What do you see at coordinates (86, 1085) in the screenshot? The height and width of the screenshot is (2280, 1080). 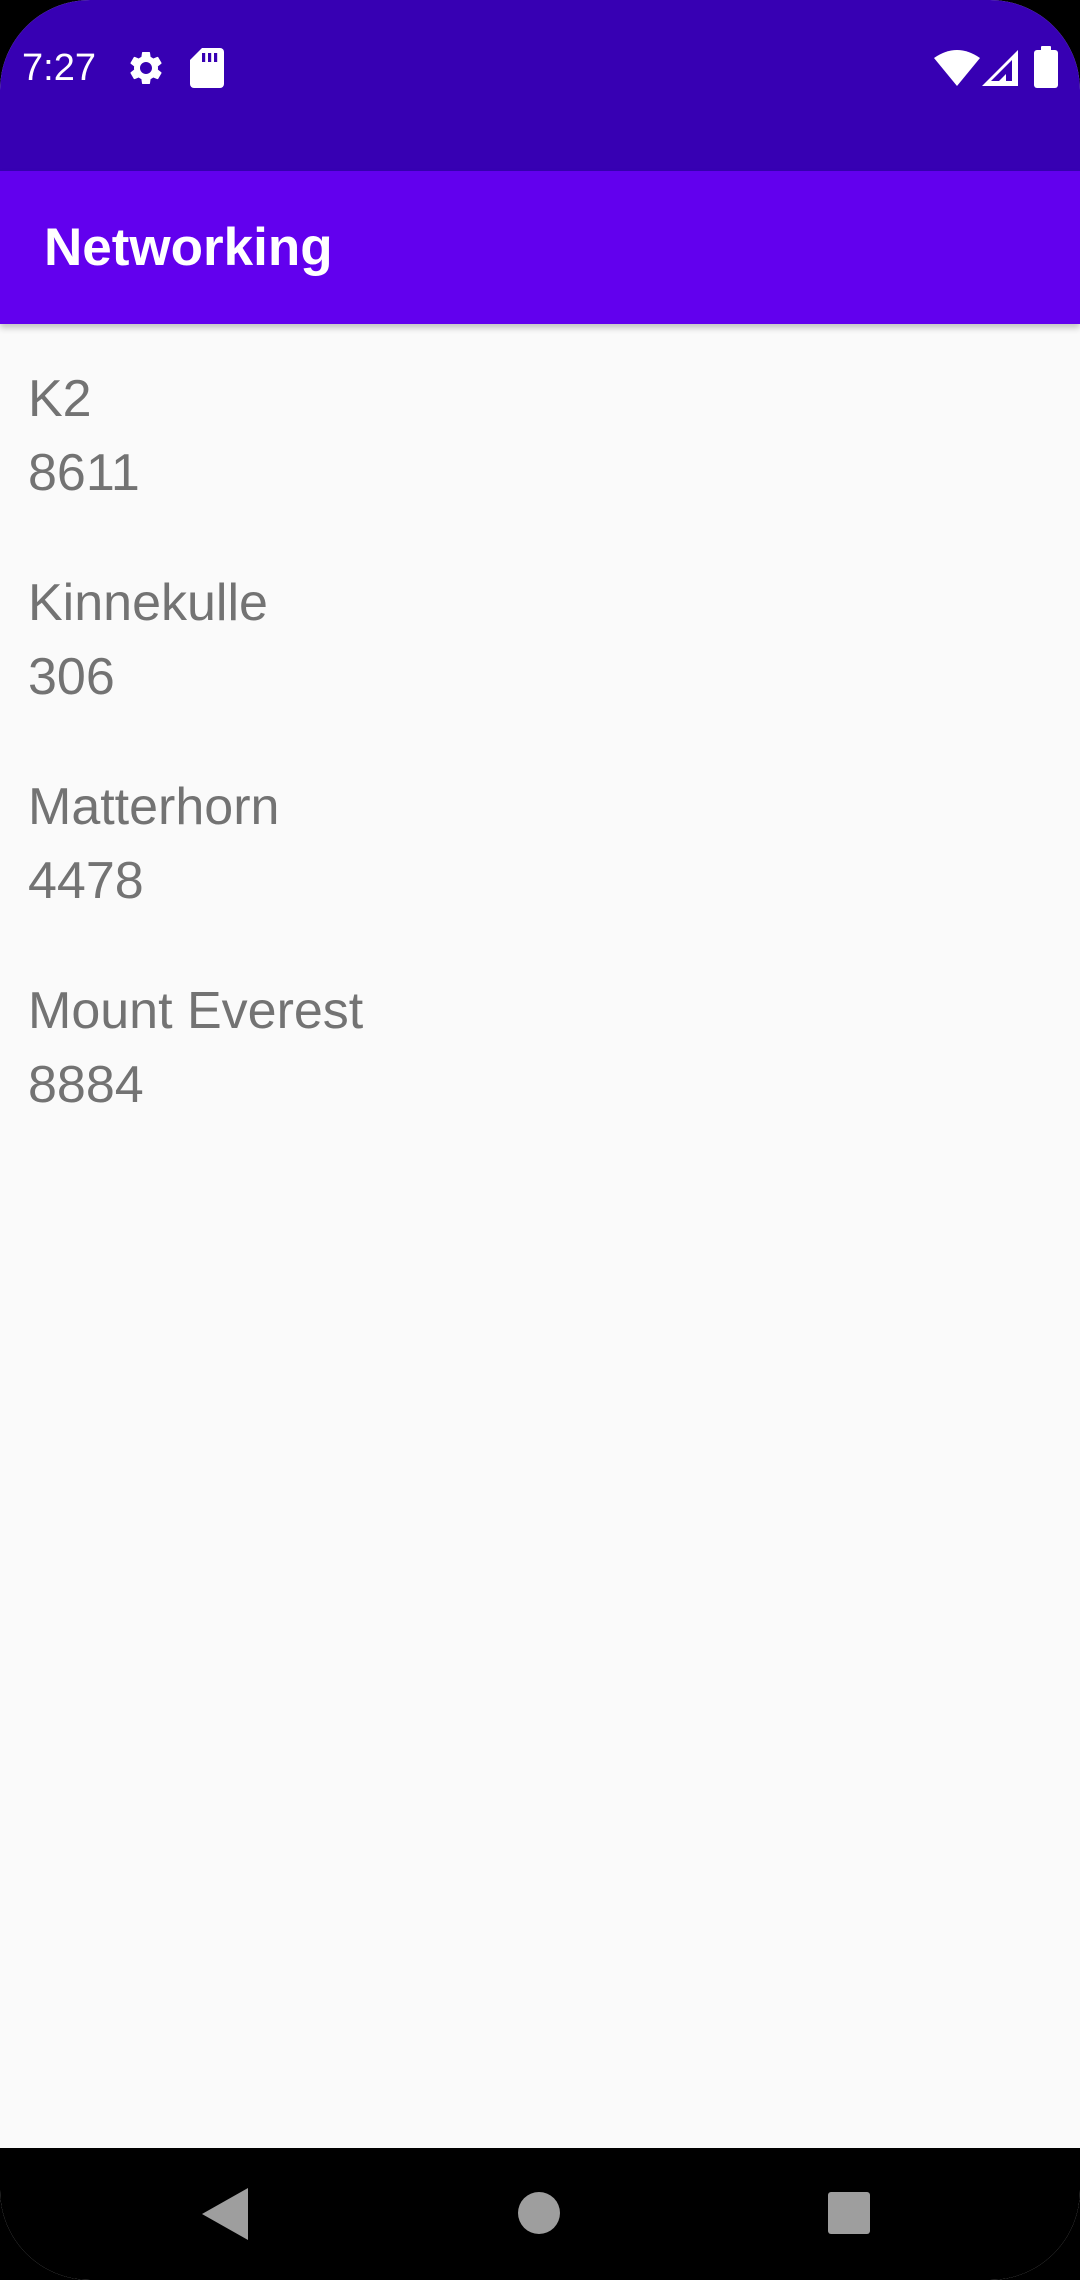 I see `mountain-height: 8884` at bounding box center [86, 1085].